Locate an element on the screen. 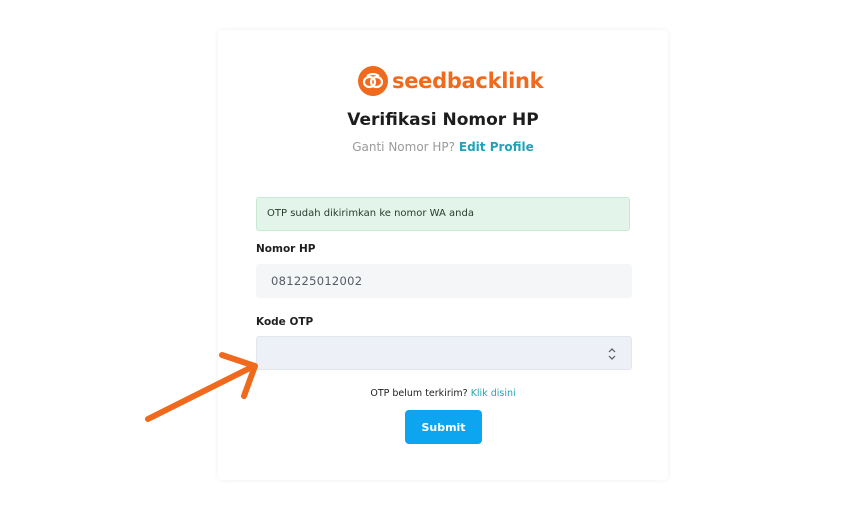 The height and width of the screenshot is (508, 847). submit-button: Submit is located at coordinates (443, 427).